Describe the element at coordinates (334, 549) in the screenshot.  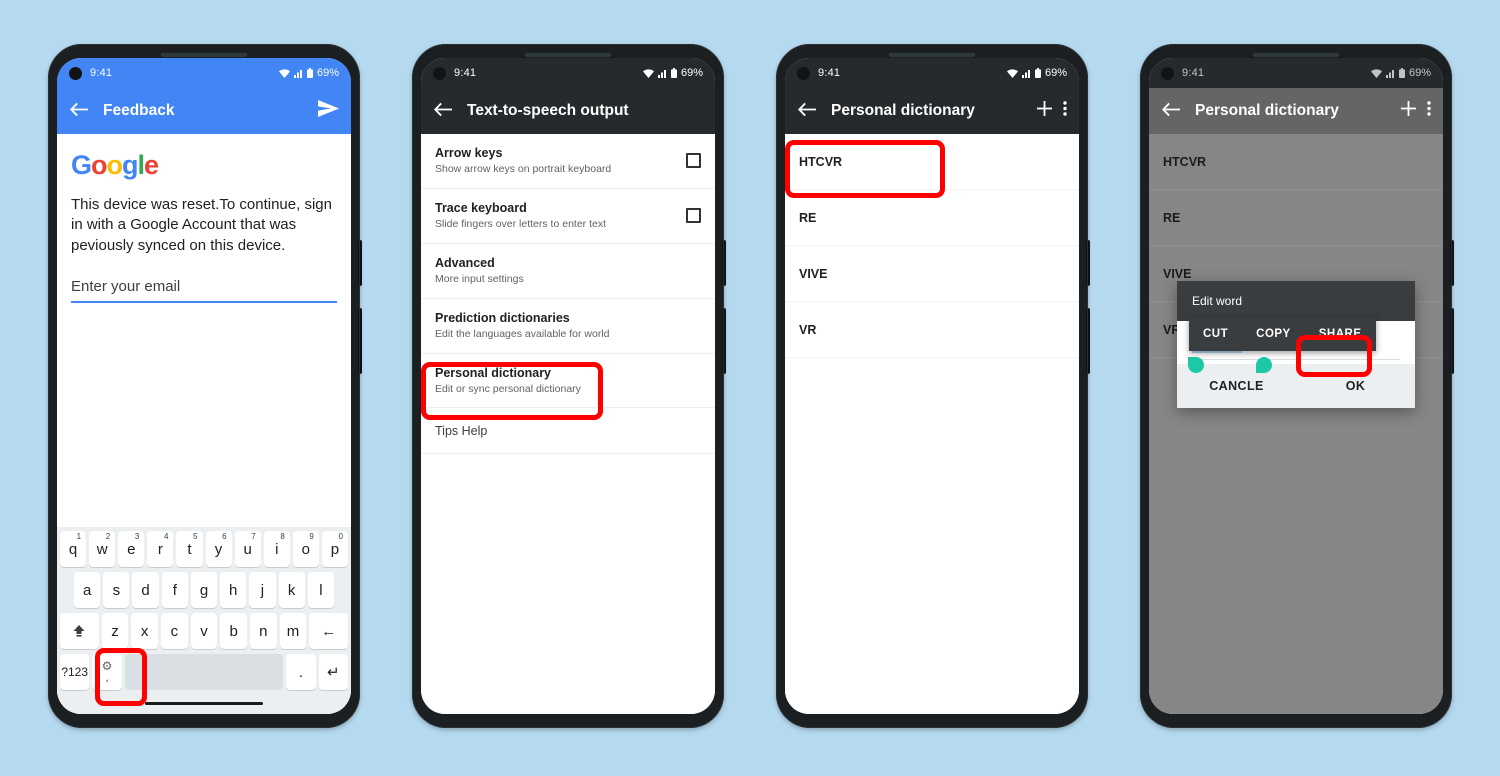
I see `key-p: 0p` at that location.